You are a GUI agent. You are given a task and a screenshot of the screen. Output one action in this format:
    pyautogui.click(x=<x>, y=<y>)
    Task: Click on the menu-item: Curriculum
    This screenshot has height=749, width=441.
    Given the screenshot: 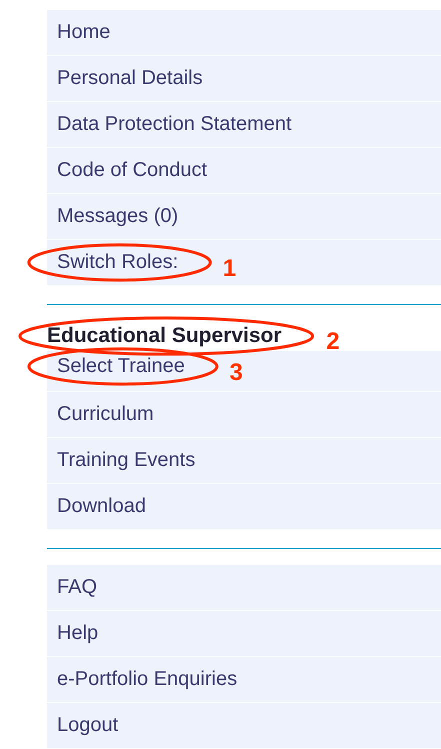 What is the action you would take?
    pyautogui.click(x=244, y=415)
    